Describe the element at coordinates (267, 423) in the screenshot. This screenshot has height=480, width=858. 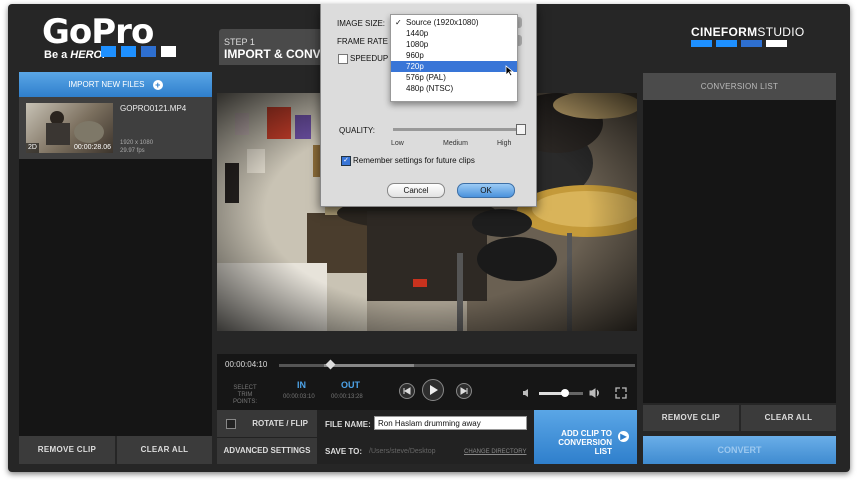
I see `rotate-flip-button: ROTATE / FLIP` at that location.